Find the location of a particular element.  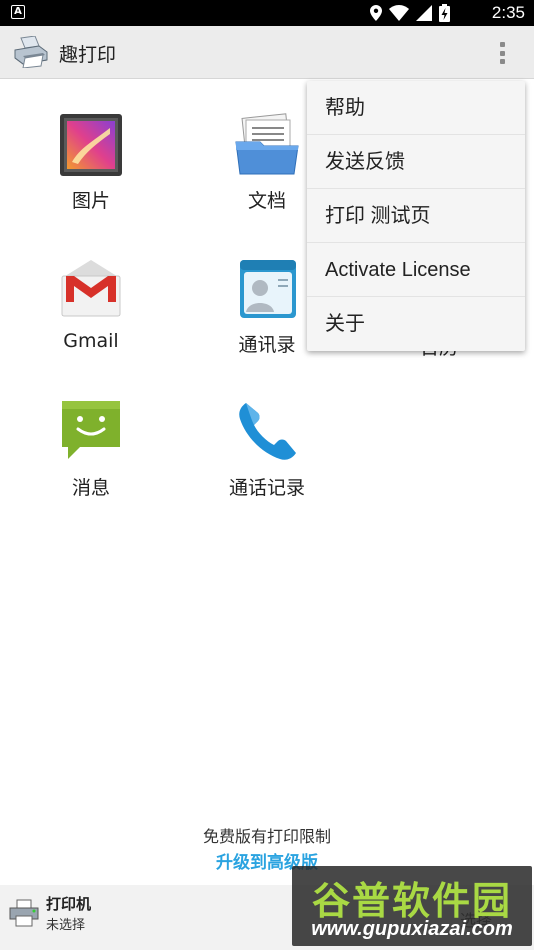

grid-item-label: 消息 is located at coordinates (90, 488).